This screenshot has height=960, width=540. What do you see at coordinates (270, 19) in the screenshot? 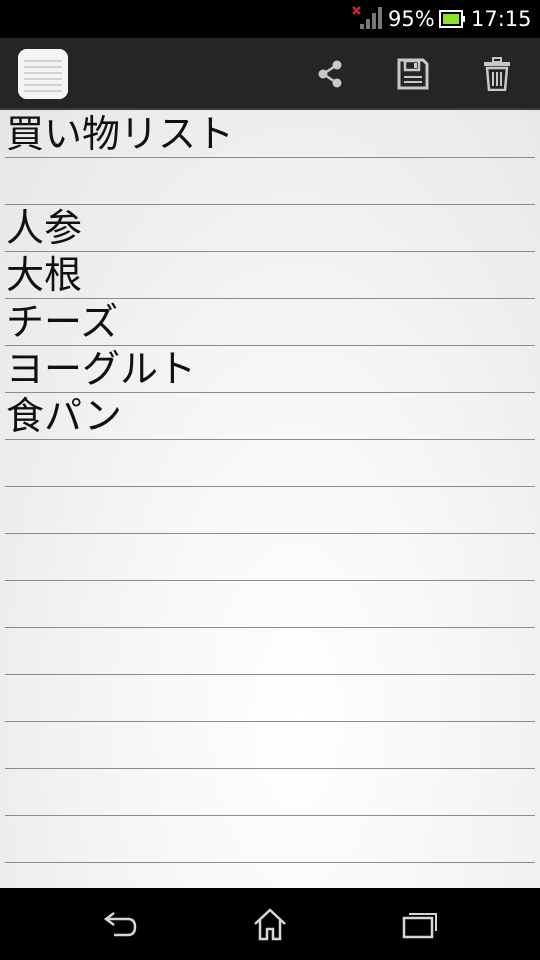
I see `status-bar: 95% 17:15` at bounding box center [270, 19].